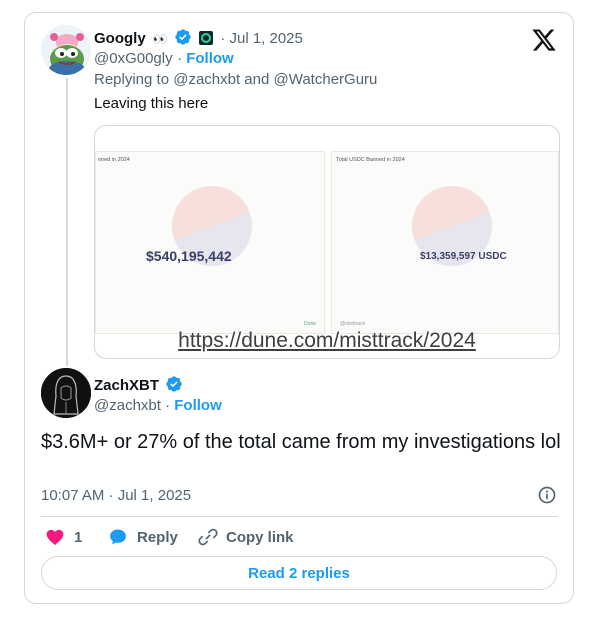 This screenshot has width=600, height=624. I want to click on affiliate-logo-icon, so click(206, 38).